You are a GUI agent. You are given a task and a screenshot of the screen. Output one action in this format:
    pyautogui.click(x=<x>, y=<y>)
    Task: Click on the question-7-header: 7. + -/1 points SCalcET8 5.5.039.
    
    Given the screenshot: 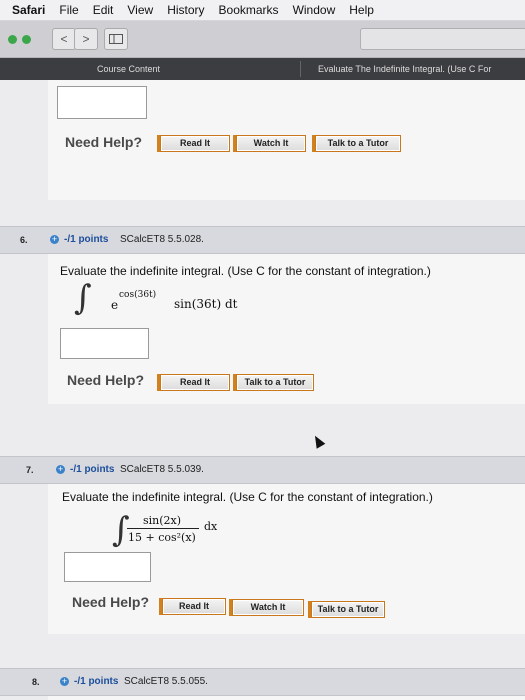 What is the action you would take?
    pyautogui.click(x=262, y=470)
    